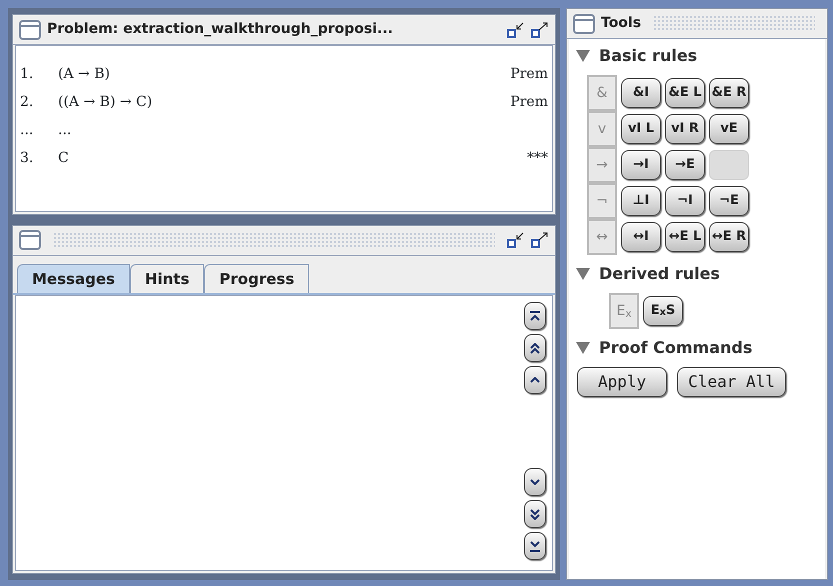 The image size is (833, 586). What do you see at coordinates (685, 93) in the screenshot?
I see `rule-button: &E L` at bounding box center [685, 93].